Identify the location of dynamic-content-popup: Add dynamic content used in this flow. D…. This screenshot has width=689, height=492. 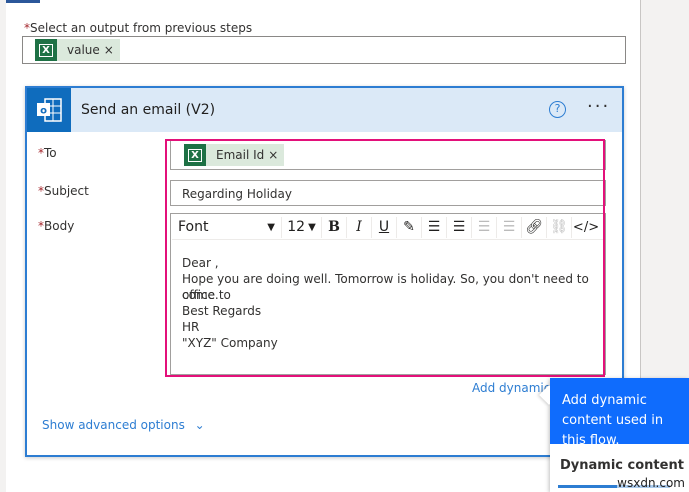
(614, 435).